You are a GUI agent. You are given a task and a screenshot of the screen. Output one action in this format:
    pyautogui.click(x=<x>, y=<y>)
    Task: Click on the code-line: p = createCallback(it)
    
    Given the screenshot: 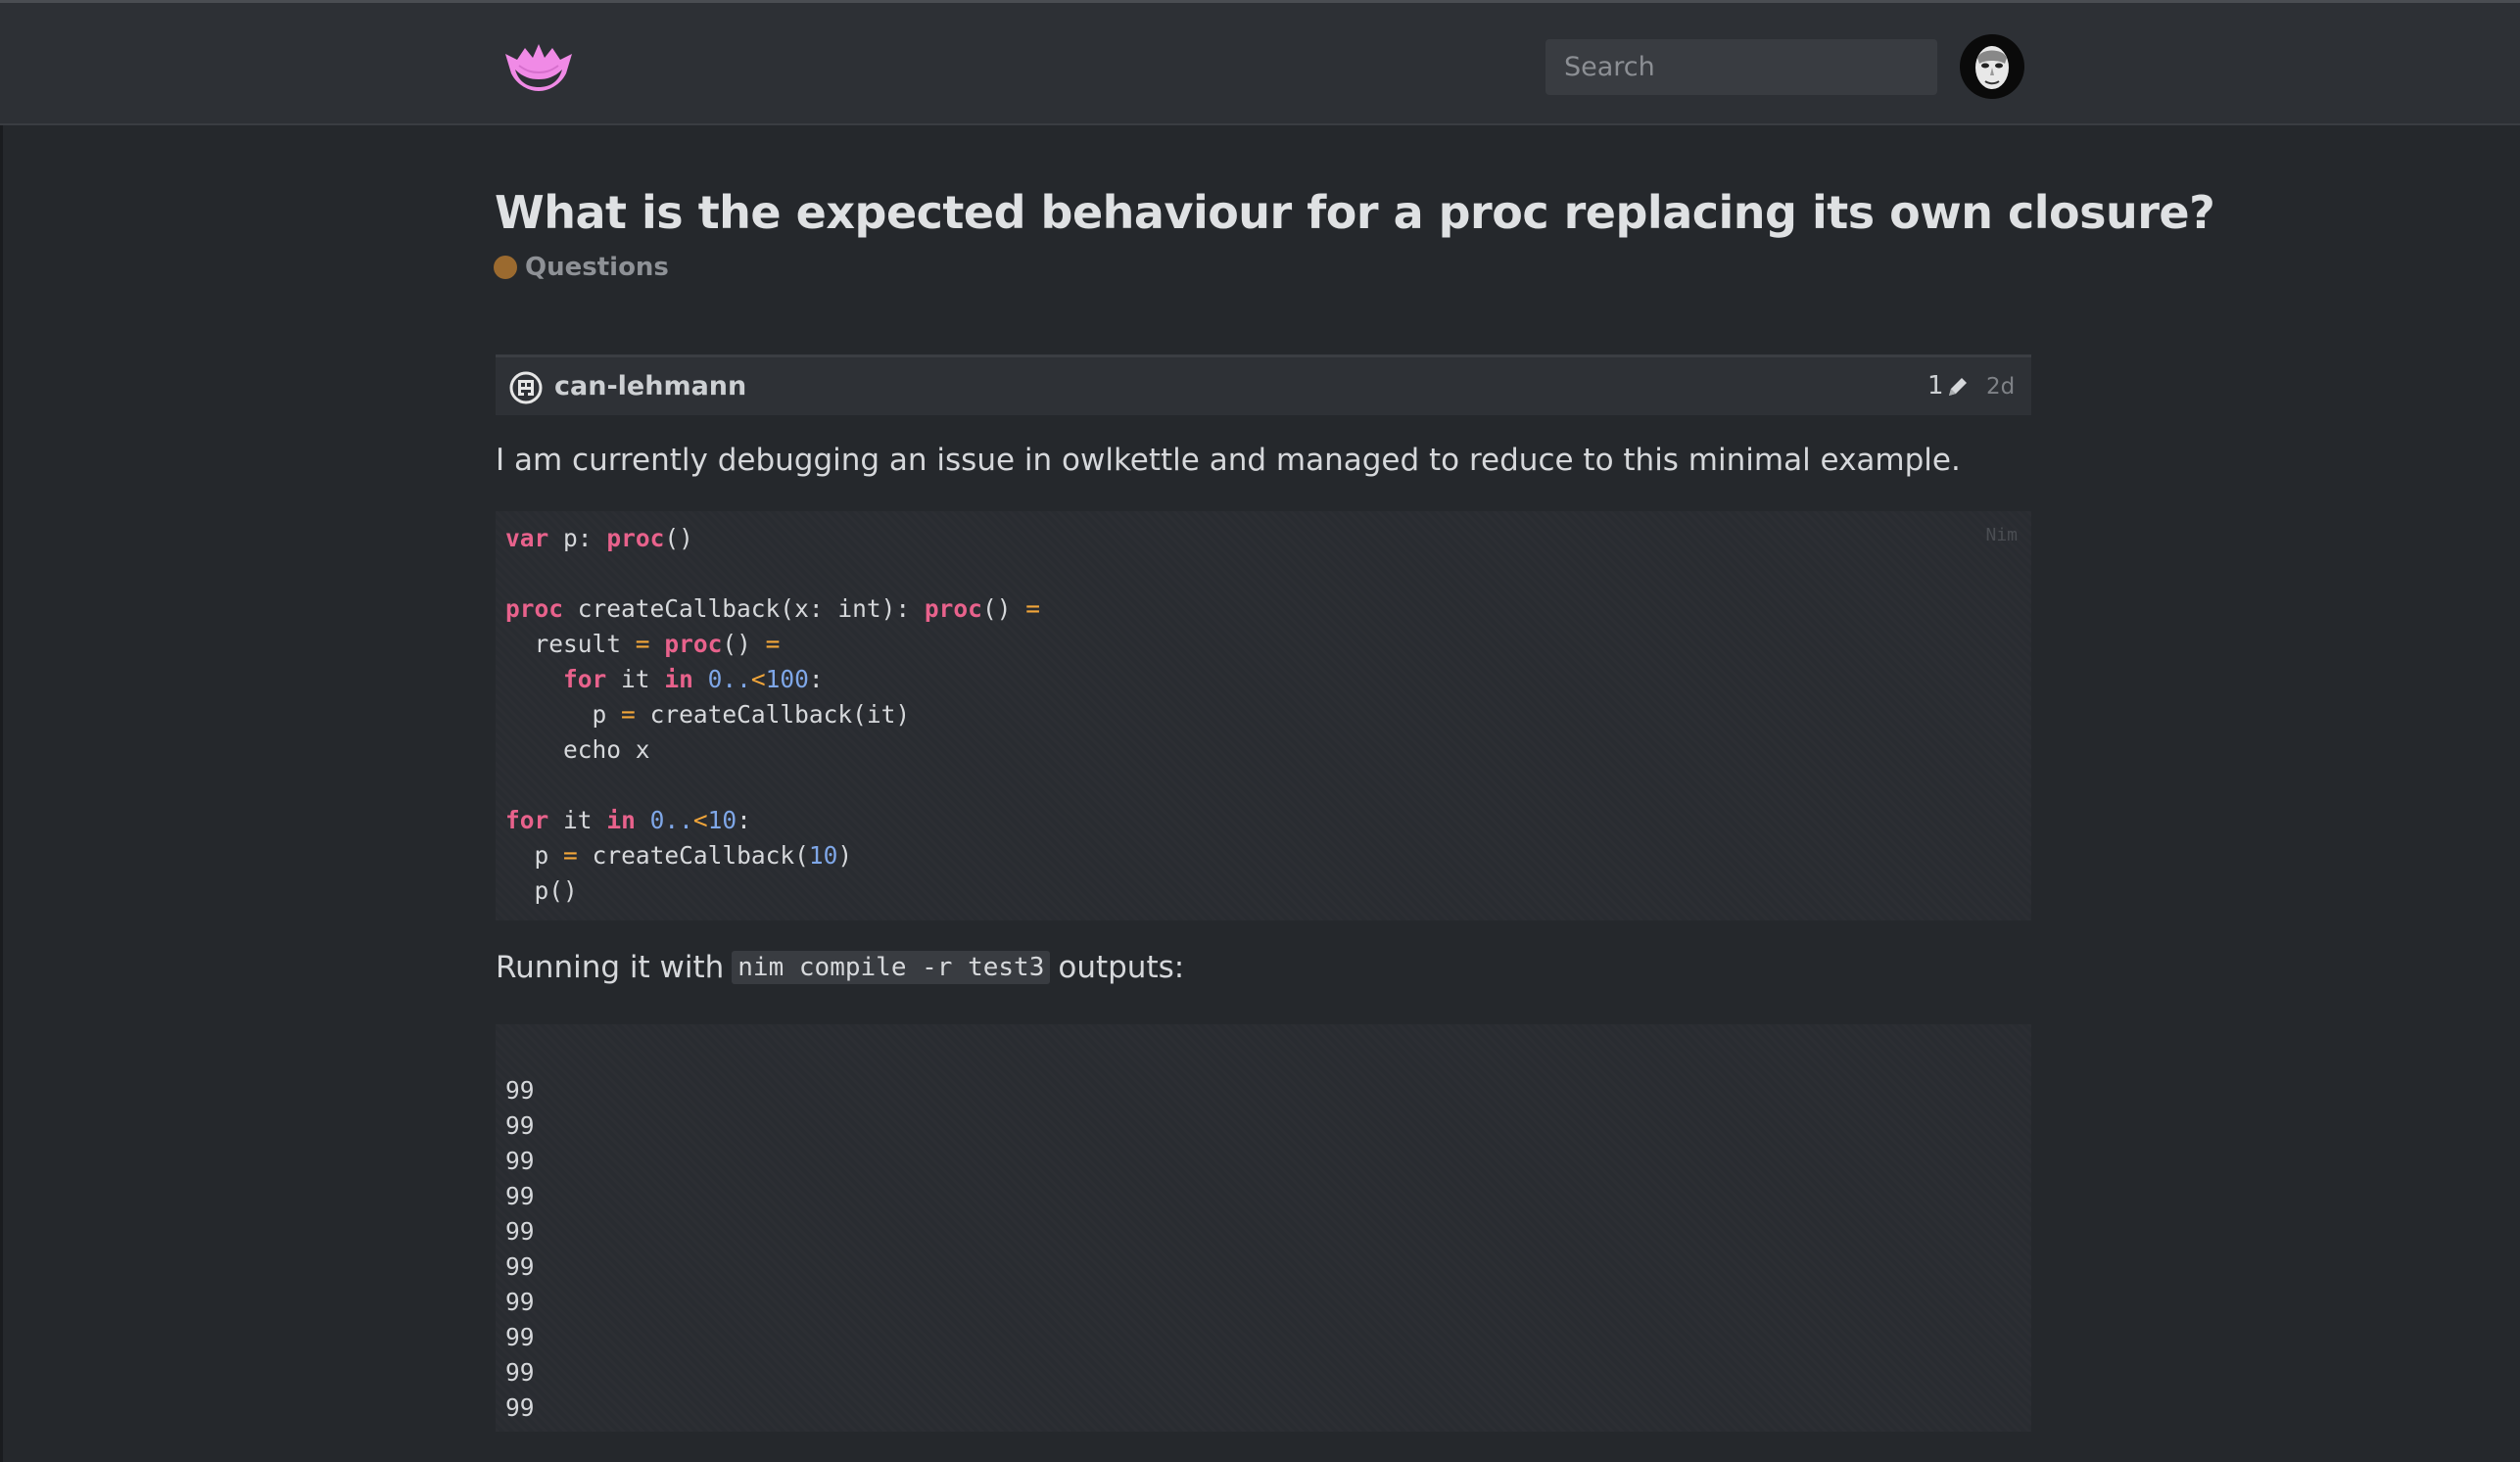 What is the action you would take?
    pyautogui.click(x=751, y=715)
    